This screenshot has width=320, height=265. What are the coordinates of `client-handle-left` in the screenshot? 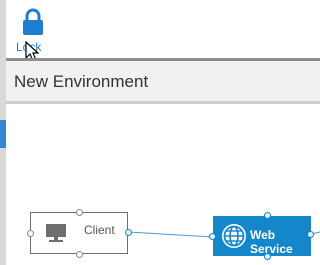 It's located at (30, 233).